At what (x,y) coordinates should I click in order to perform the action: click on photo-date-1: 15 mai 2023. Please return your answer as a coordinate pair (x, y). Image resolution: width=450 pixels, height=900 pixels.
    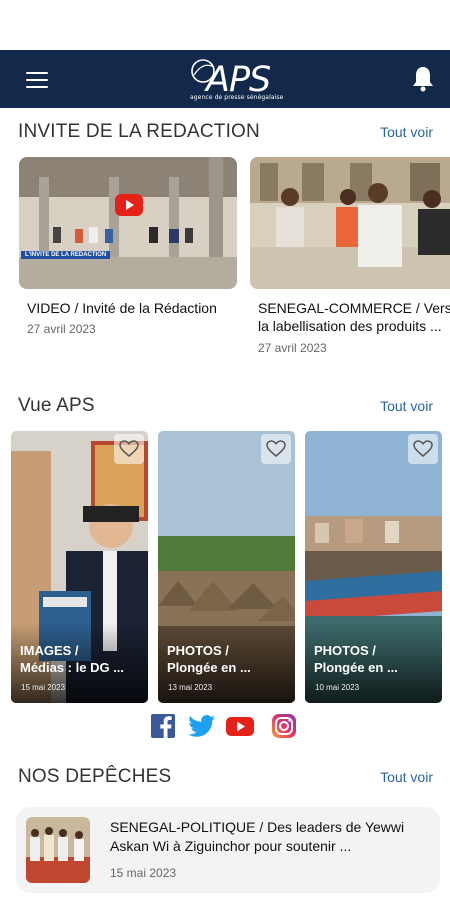
    Looking at the image, I should click on (43, 687).